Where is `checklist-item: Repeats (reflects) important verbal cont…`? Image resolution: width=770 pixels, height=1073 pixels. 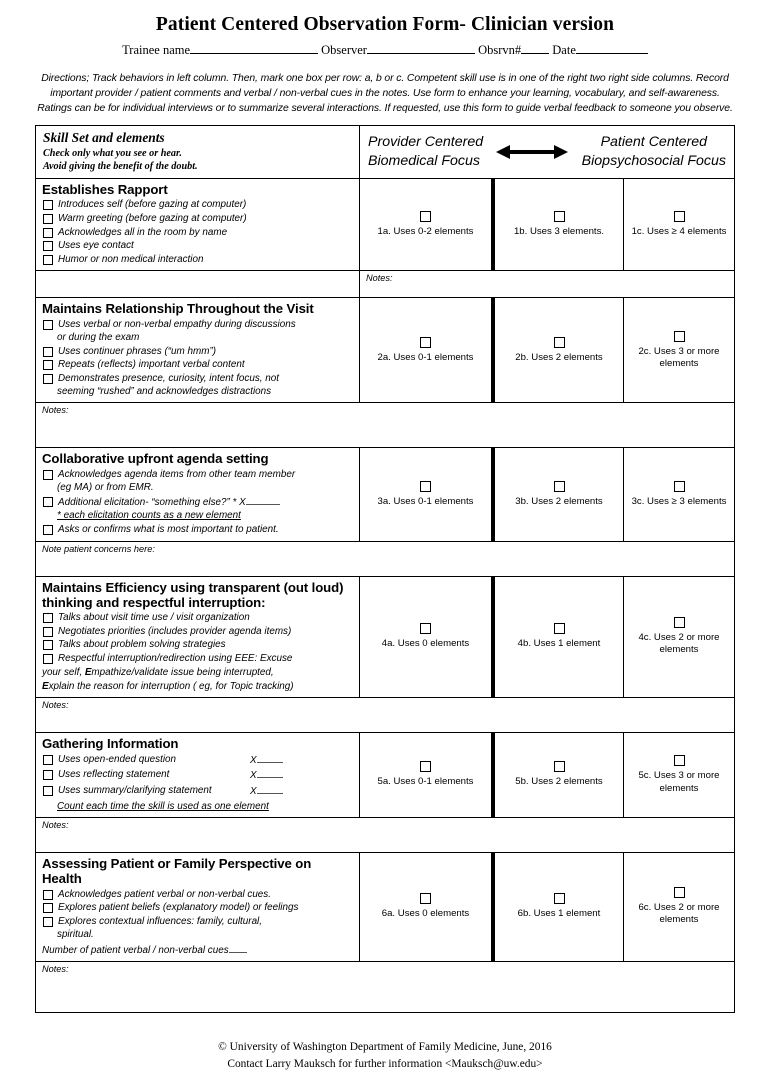 checklist-item: Repeats (reflects) important verbal cont… is located at coordinates (198, 364).